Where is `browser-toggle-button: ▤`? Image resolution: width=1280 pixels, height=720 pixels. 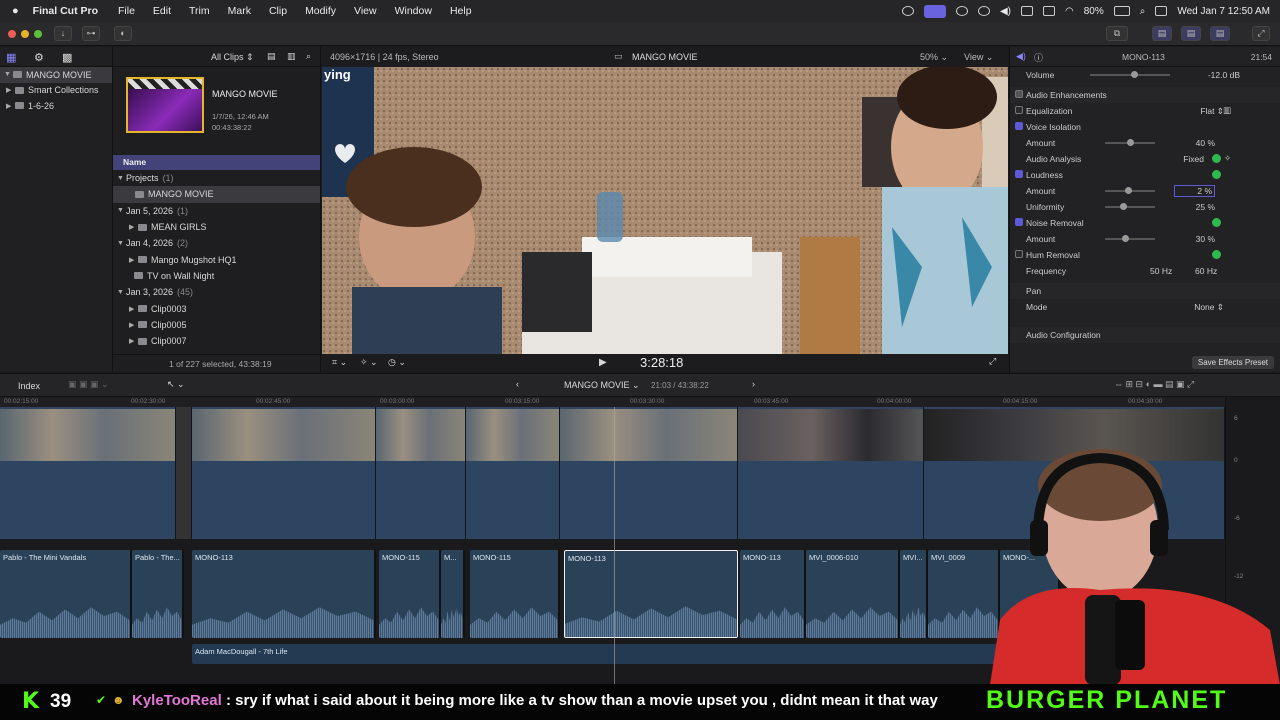 browser-toggle-button: ▤ is located at coordinates (1162, 33).